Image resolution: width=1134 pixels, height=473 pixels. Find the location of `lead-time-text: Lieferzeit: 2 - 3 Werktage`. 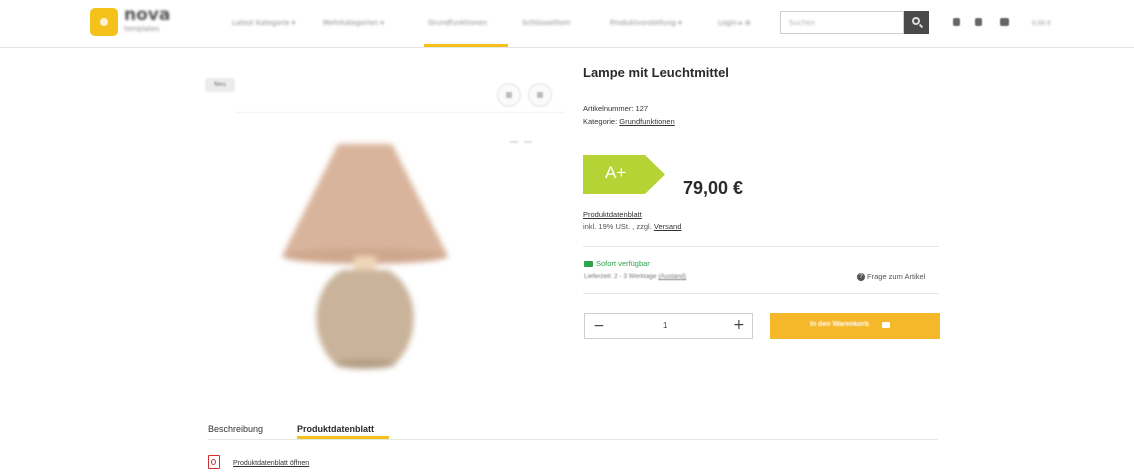

lead-time-text: Lieferzeit: 2 - 3 Werktage is located at coordinates (620, 276).